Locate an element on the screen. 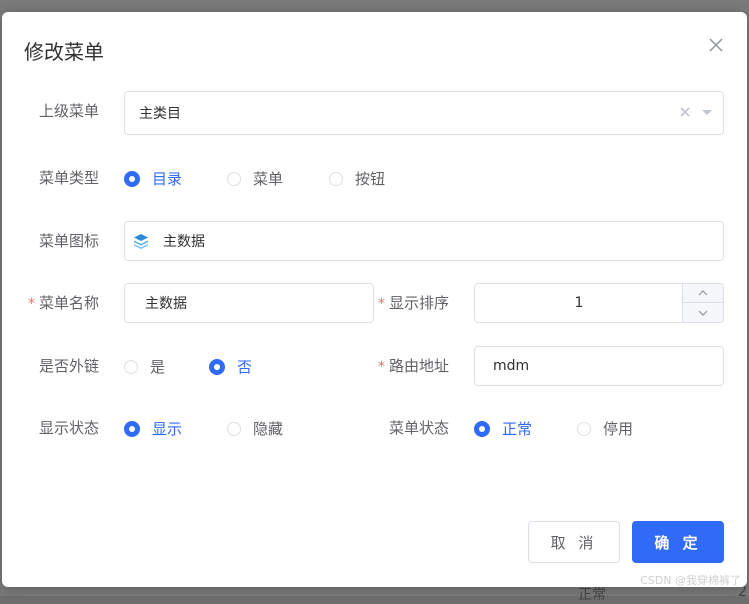  watermark-text: CSDN @我穿棉裤了 is located at coordinates (690, 580).